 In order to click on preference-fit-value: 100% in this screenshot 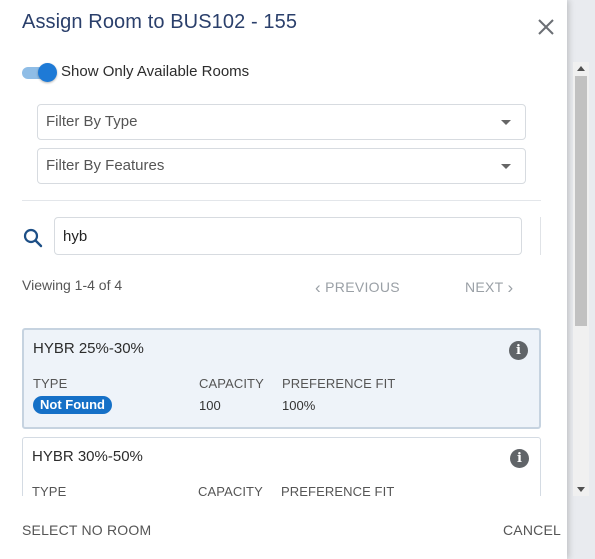, I will do `click(299, 405)`.